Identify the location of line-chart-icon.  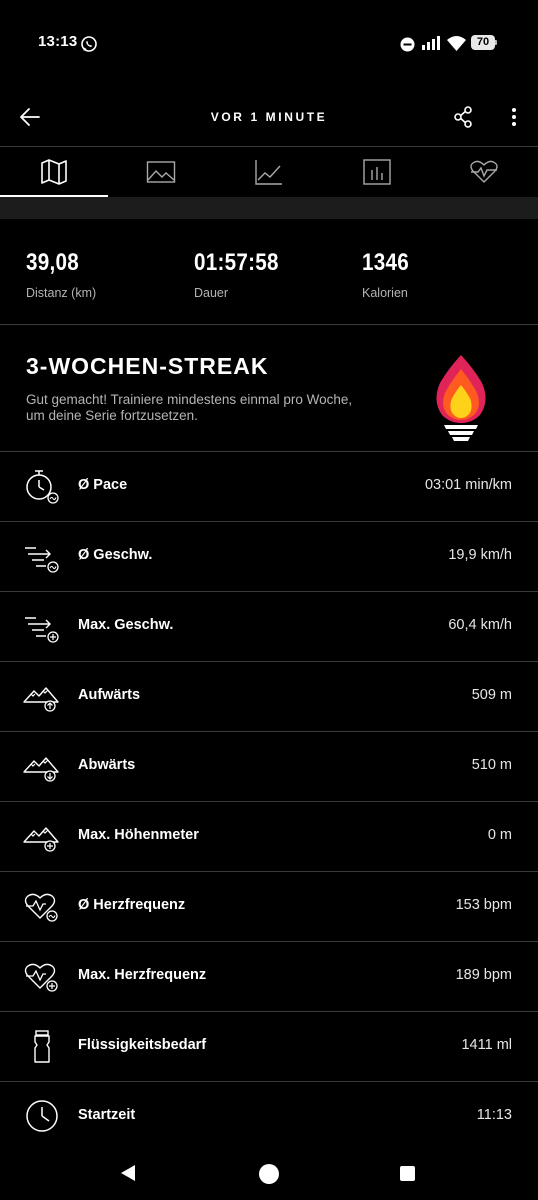
(268, 172).